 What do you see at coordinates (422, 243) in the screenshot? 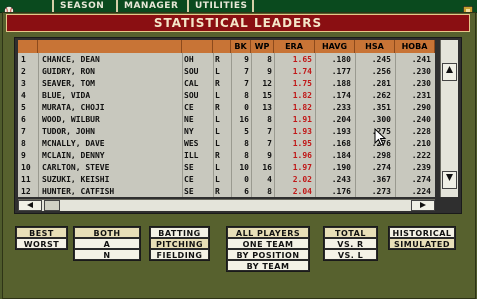
I see `simulated-button: SIMULATED` at bounding box center [422, 243].